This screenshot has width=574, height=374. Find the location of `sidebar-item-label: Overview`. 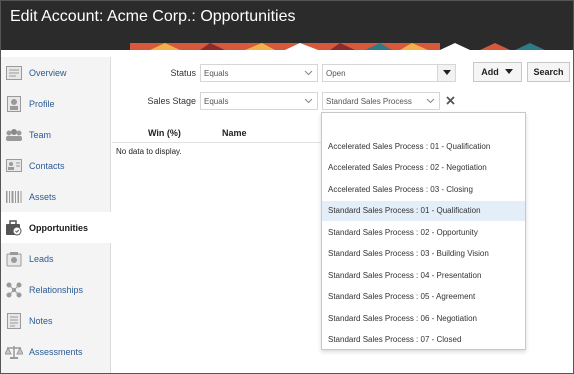

sidebar-item-label: Overview is located at coordinates (48, 72).